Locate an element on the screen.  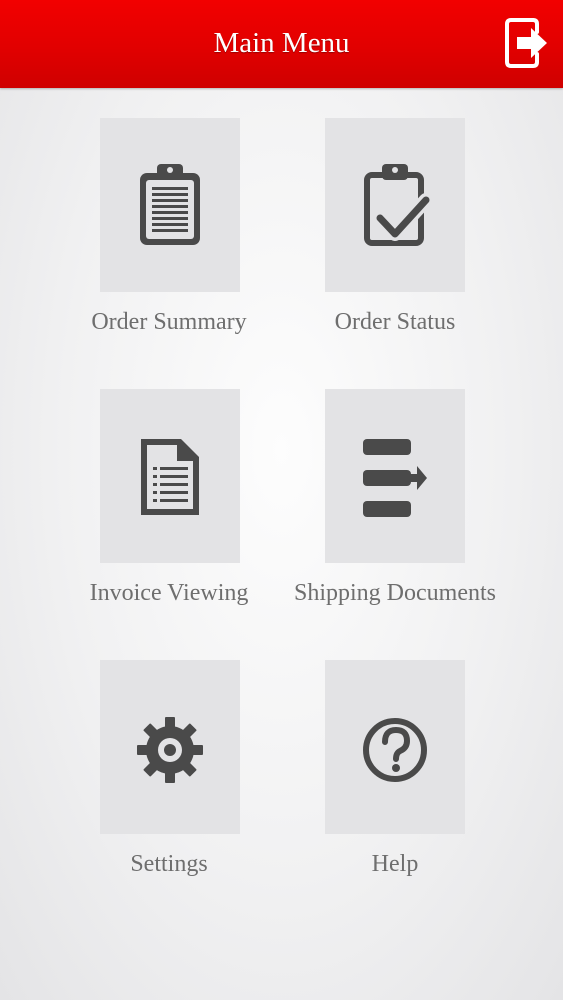
help-label: Help is located at coordinates (395, 864).